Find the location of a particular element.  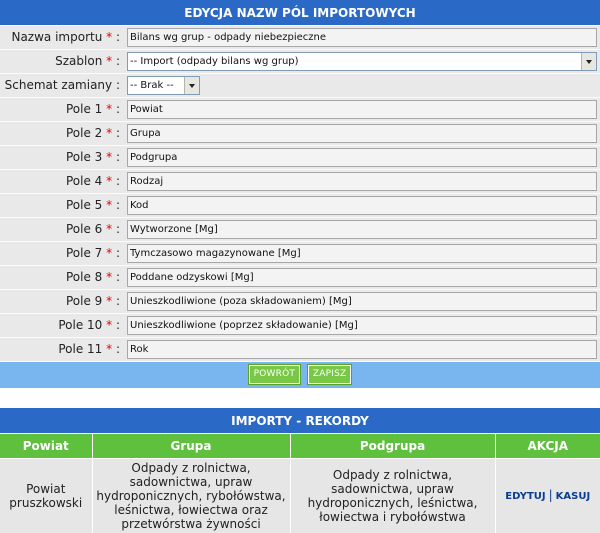

table-header-row: Powiat Grupa Podgrupa AKCJA is located at coordinates (300, 446).